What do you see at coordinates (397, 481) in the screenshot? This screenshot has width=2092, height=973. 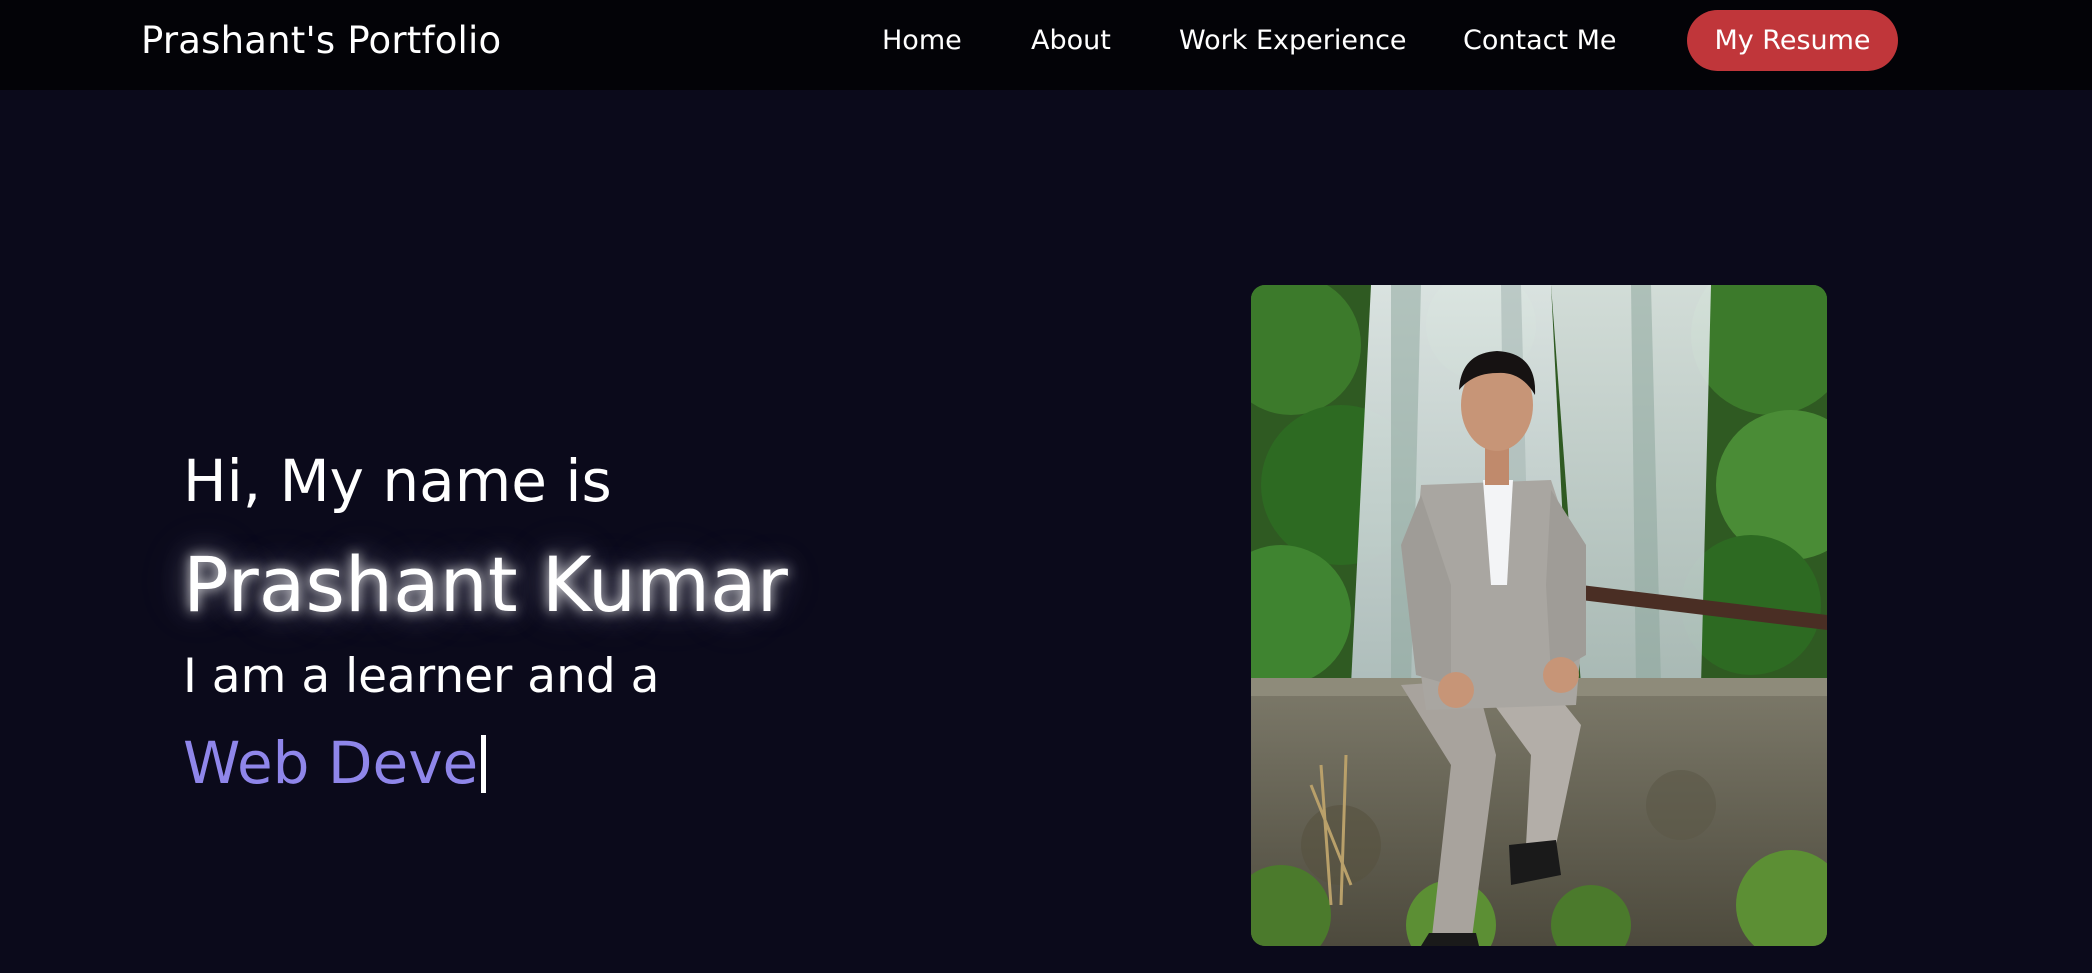 I see `hero-greeting: Hi, My name is` at bounding box center [397, 481].